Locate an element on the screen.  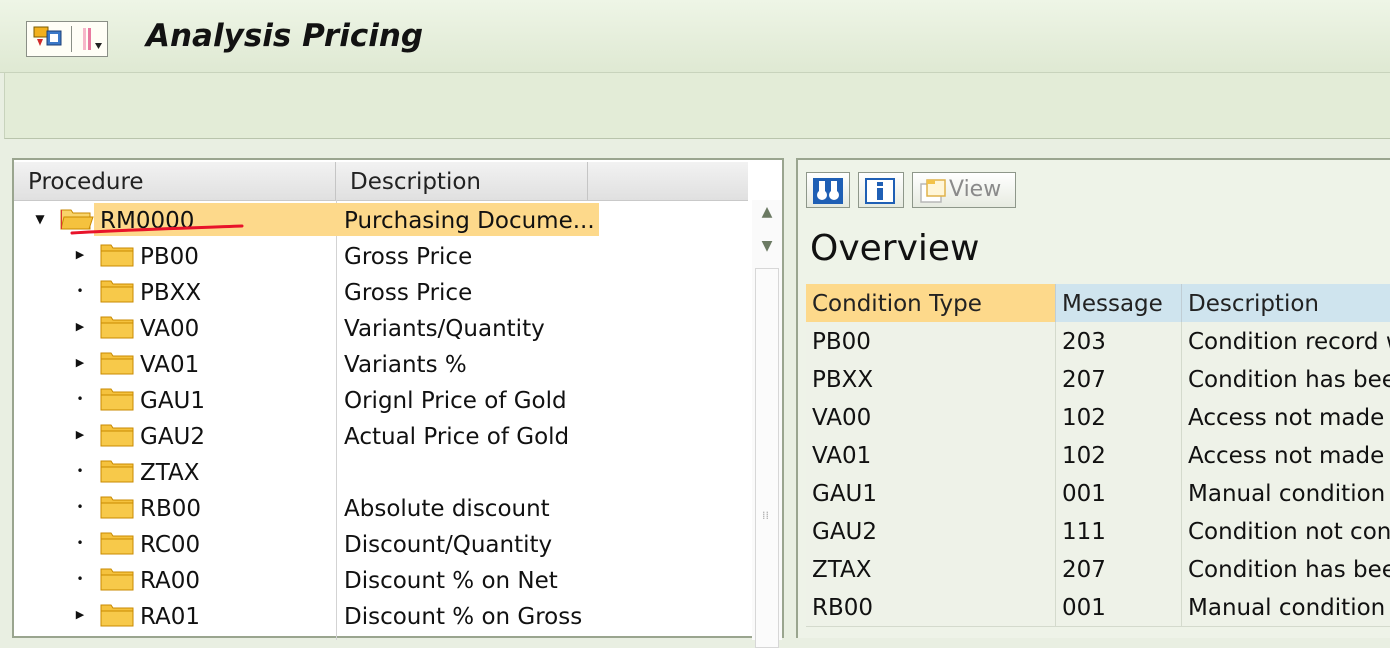
column-header-procedure: Procedure is located at coordinates (175, 181).